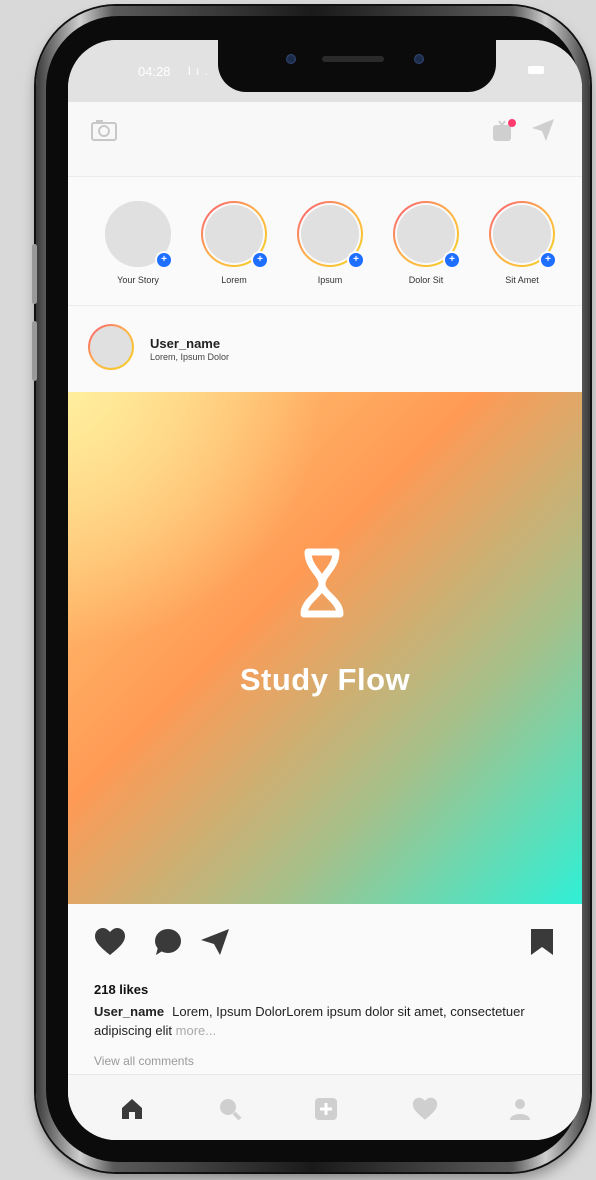 This screenshot has height=1180, width=596. I want to click on add-story-icon: +, so click(164, 260).